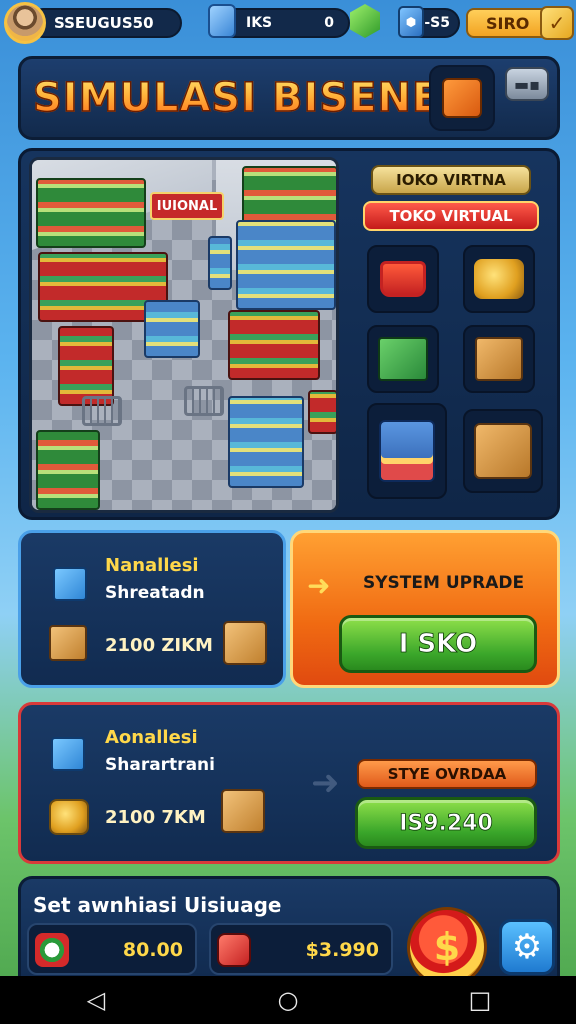 This screenshot has width=576, height=1024. I want to click on crystal-icon, so click(222, 21).